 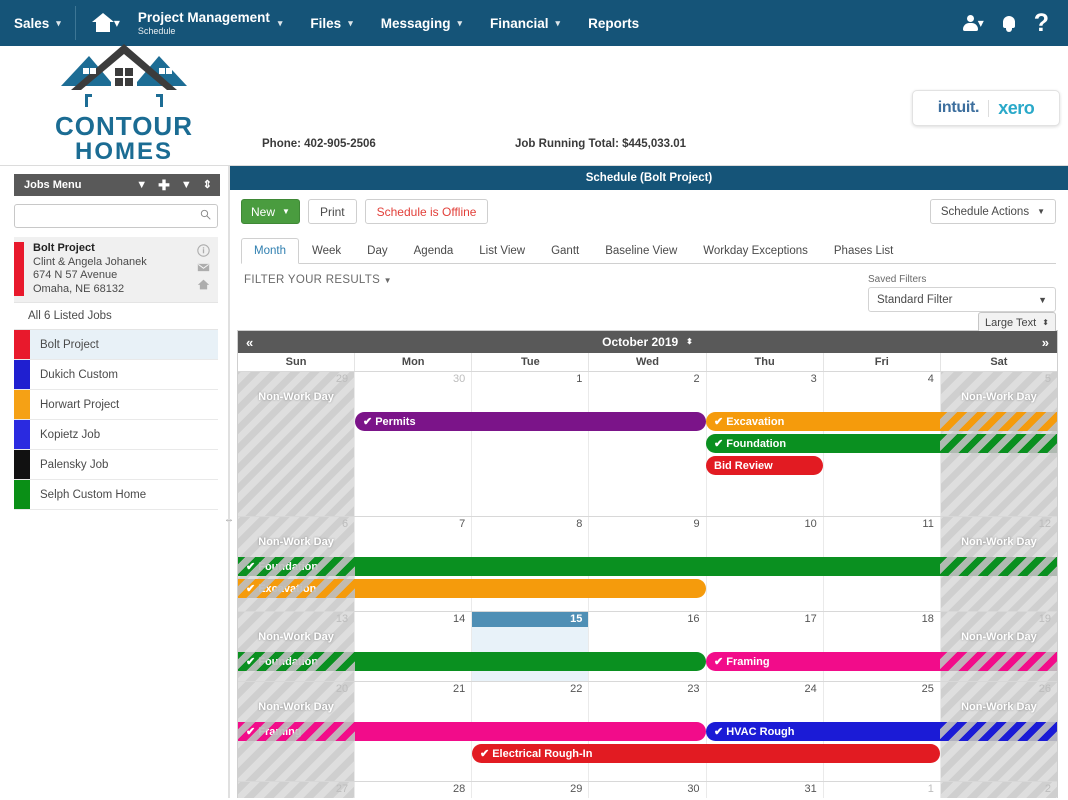 I want to click on nav-item-financial: Financial ▾, so click(x=525, y=23).